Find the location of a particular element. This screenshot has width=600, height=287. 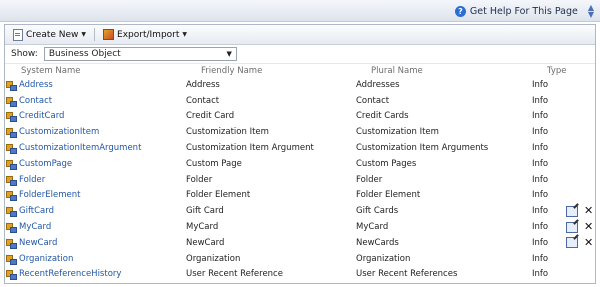

export-import-button: Export/Import ▼ is located at coordinates (145, 34).